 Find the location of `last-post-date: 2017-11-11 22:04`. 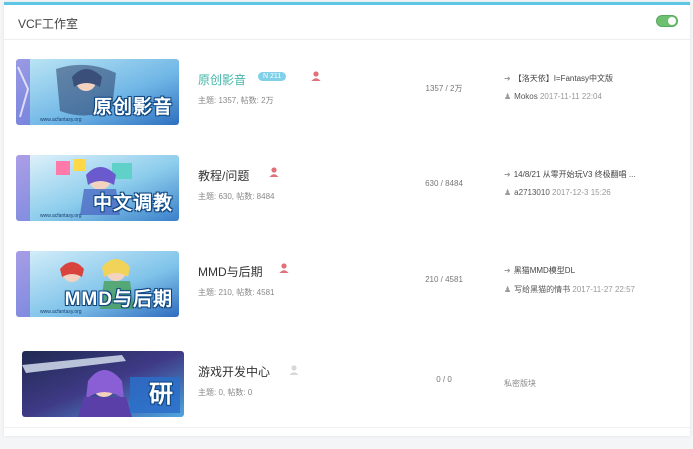

last-post-date: 2017-11-11 22:04 is located at coordinates (570, 96).